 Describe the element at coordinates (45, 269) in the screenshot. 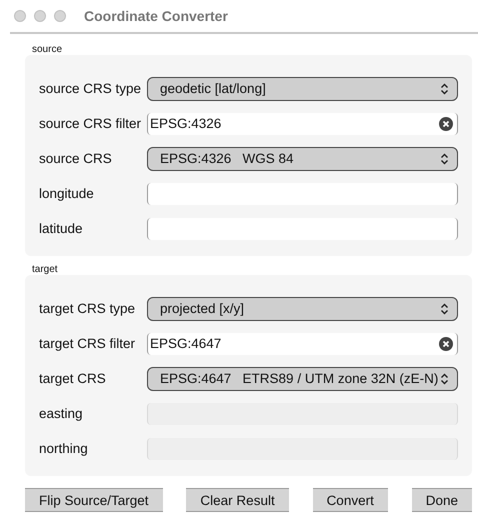

I see `group-title: target` at that location.